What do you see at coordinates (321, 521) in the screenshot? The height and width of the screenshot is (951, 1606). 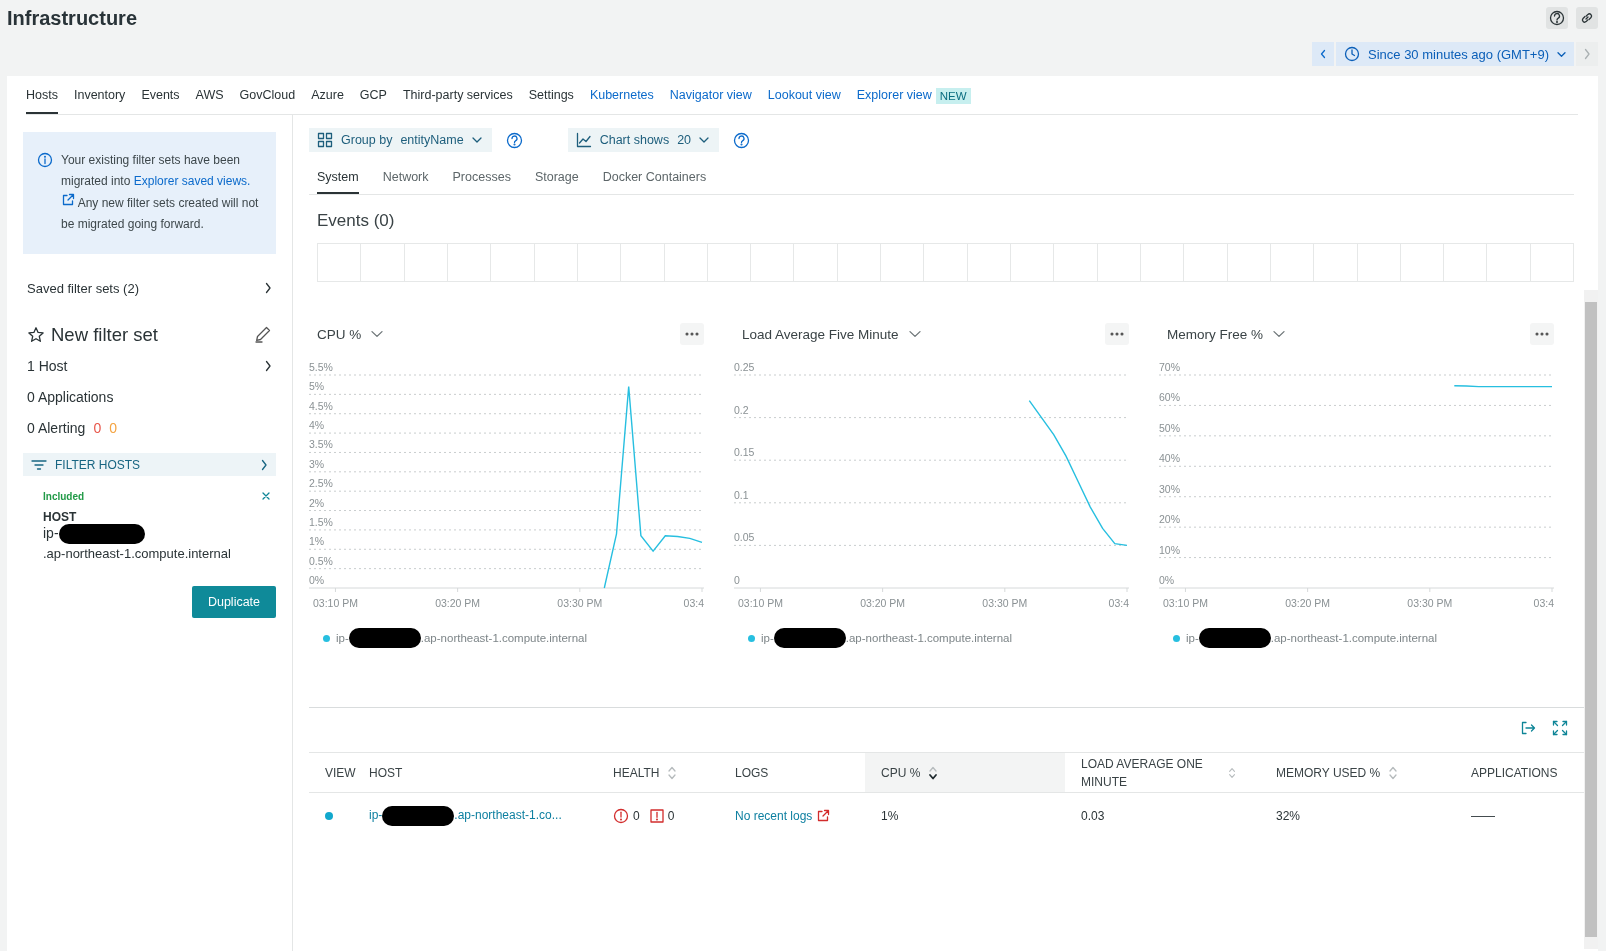 I see `y-tick-label: 1.5%` at bounding box center [321, 521].